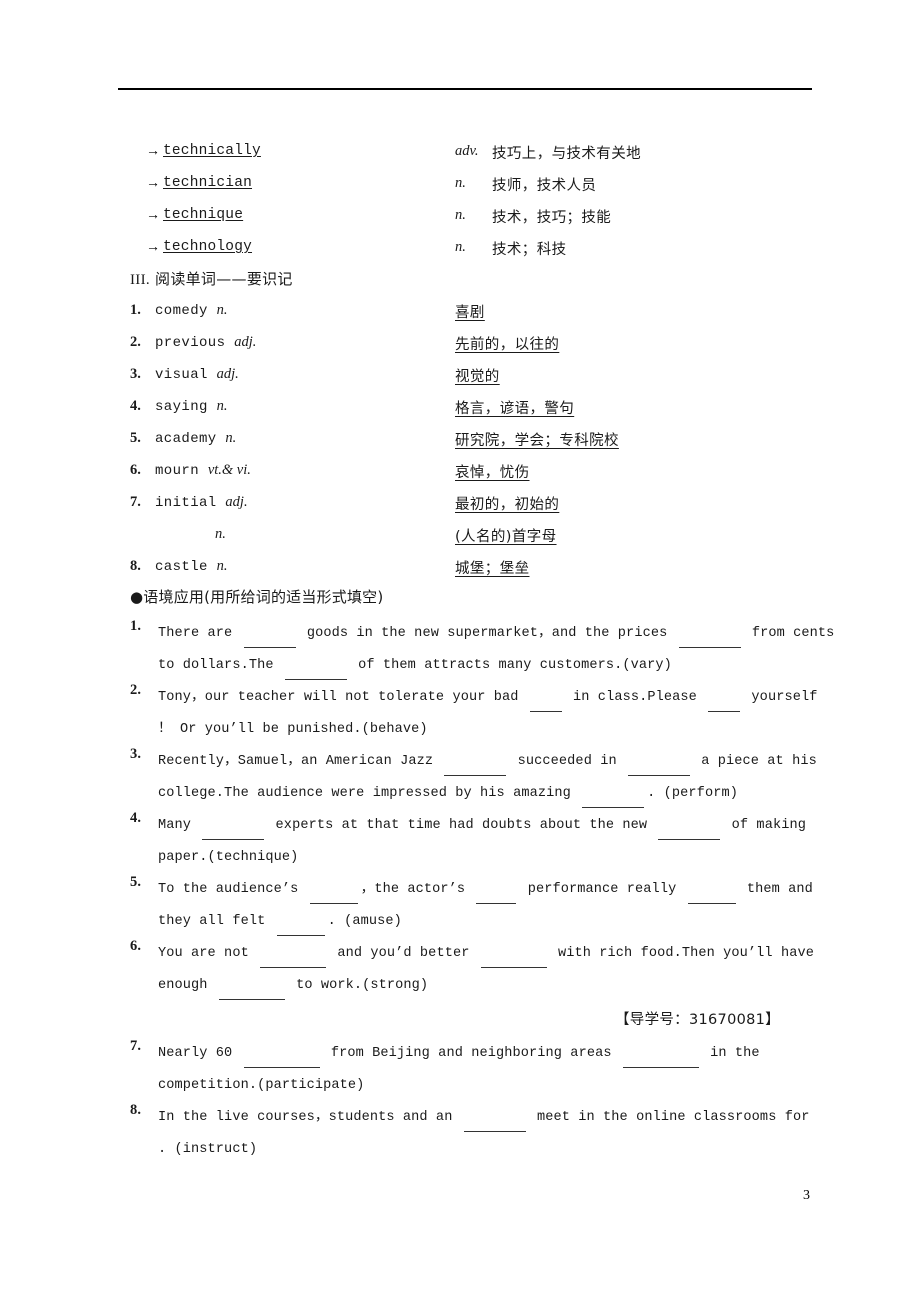  Describe the element at coordinates (135, 566) in the screenshot. I see `vocabulary-number: 8.` at that location.